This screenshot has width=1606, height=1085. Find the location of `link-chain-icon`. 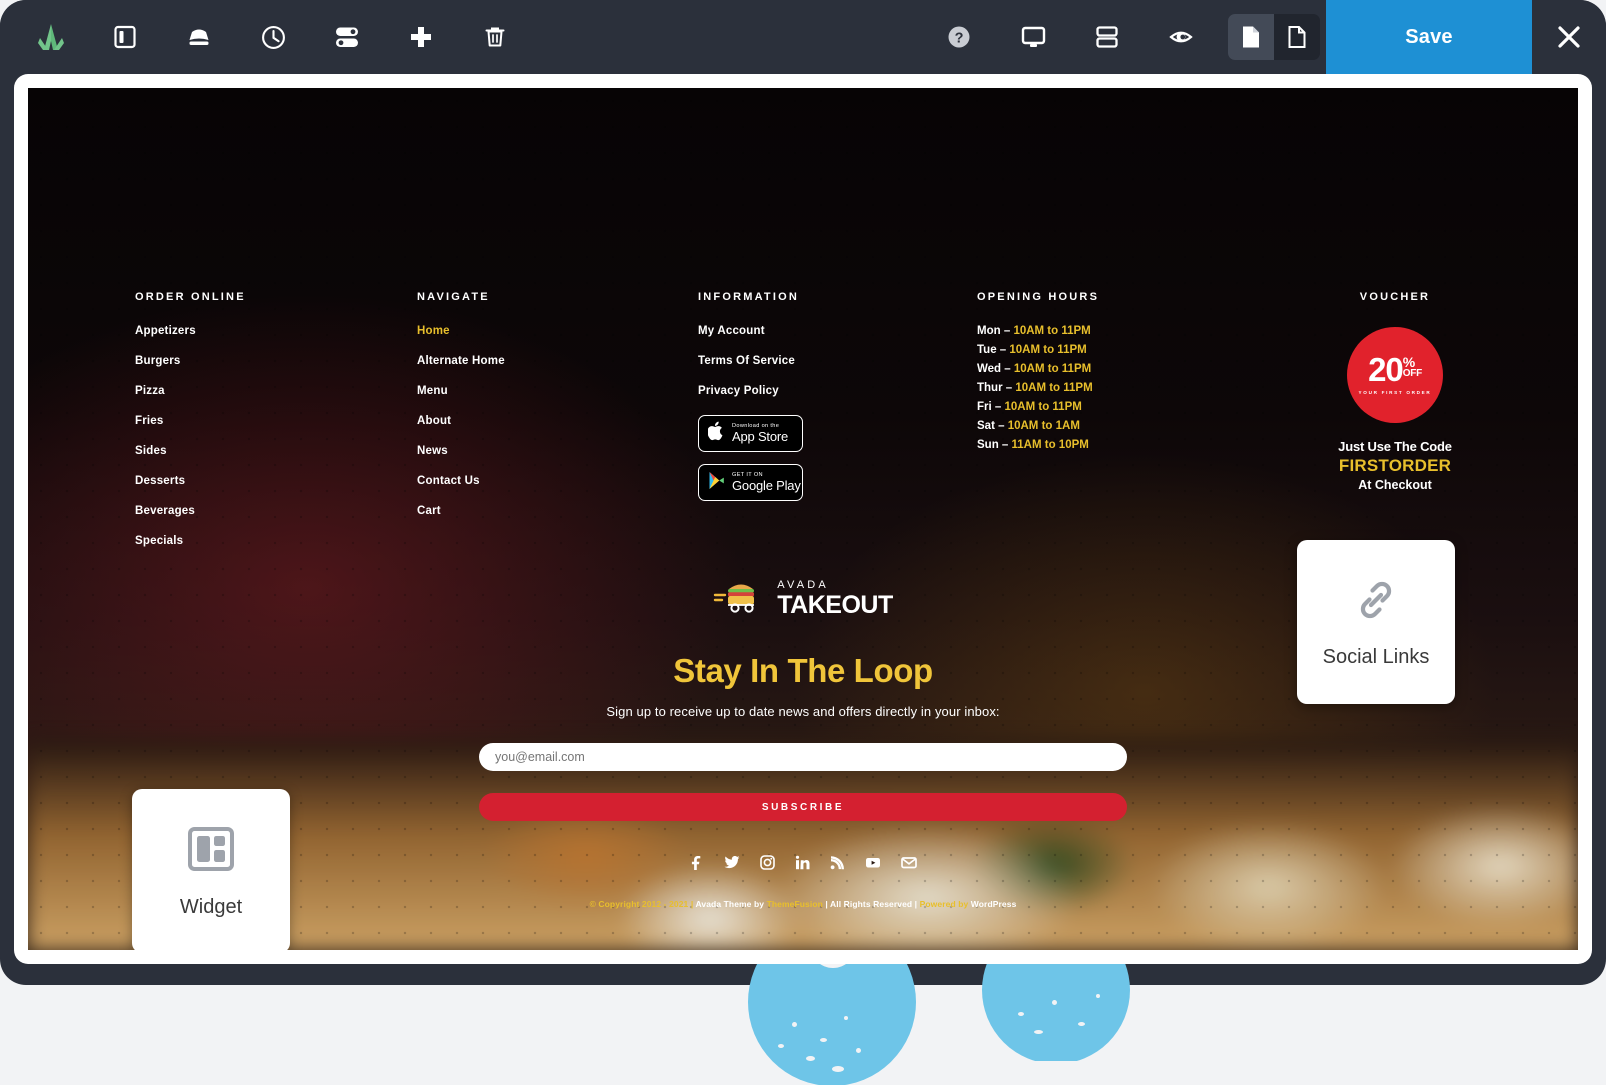

link-chain-icon is located at coordinates (1376, 602).